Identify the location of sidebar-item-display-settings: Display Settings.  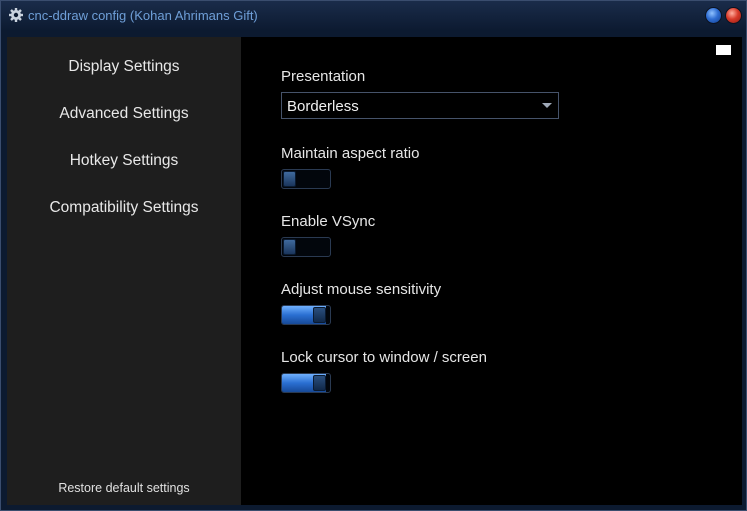
(124, 67).